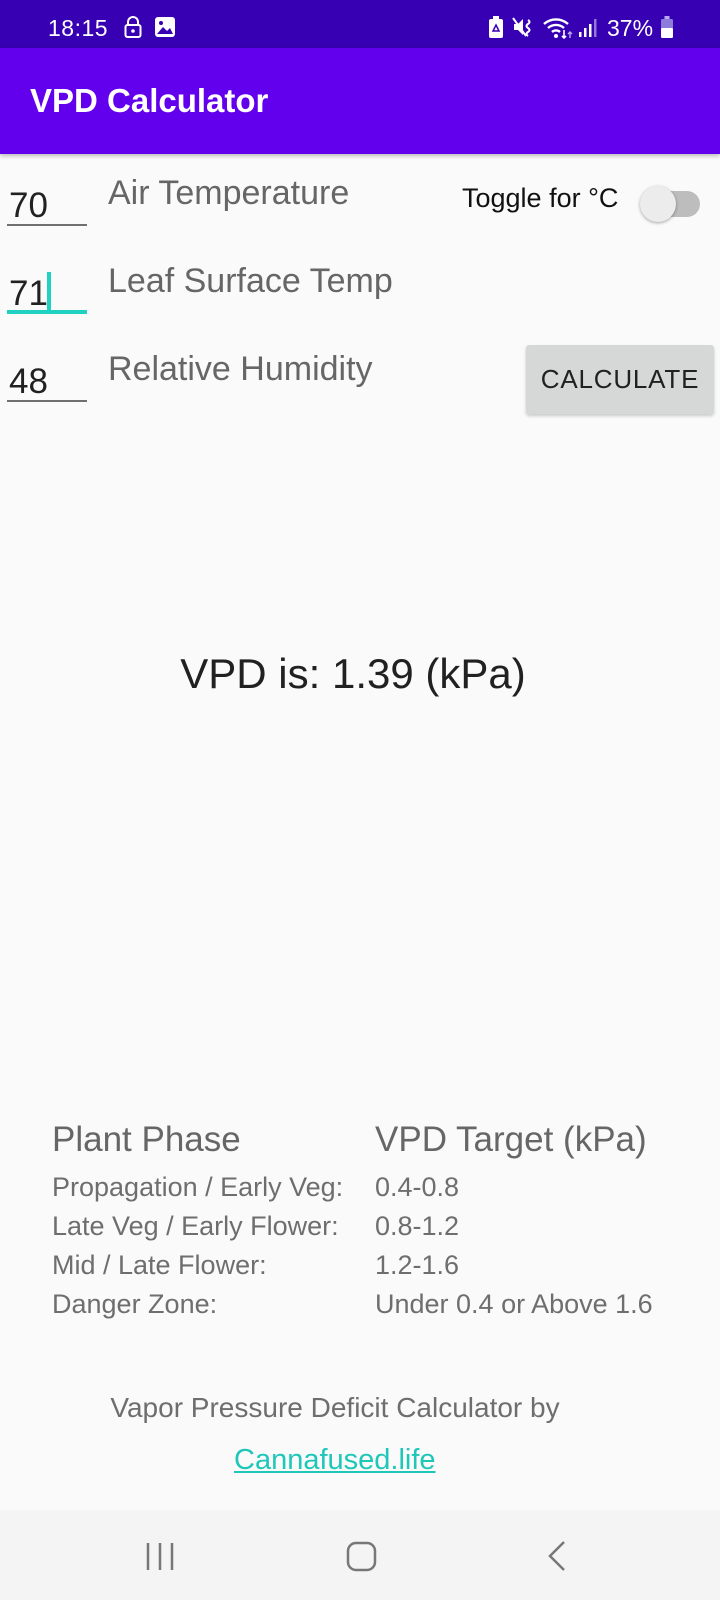 This screenshot has height=1600, width=720. What do you see at coordinates (49, 292) in the screenshot?
I see `text-caret` at bounding box center [49, 292].